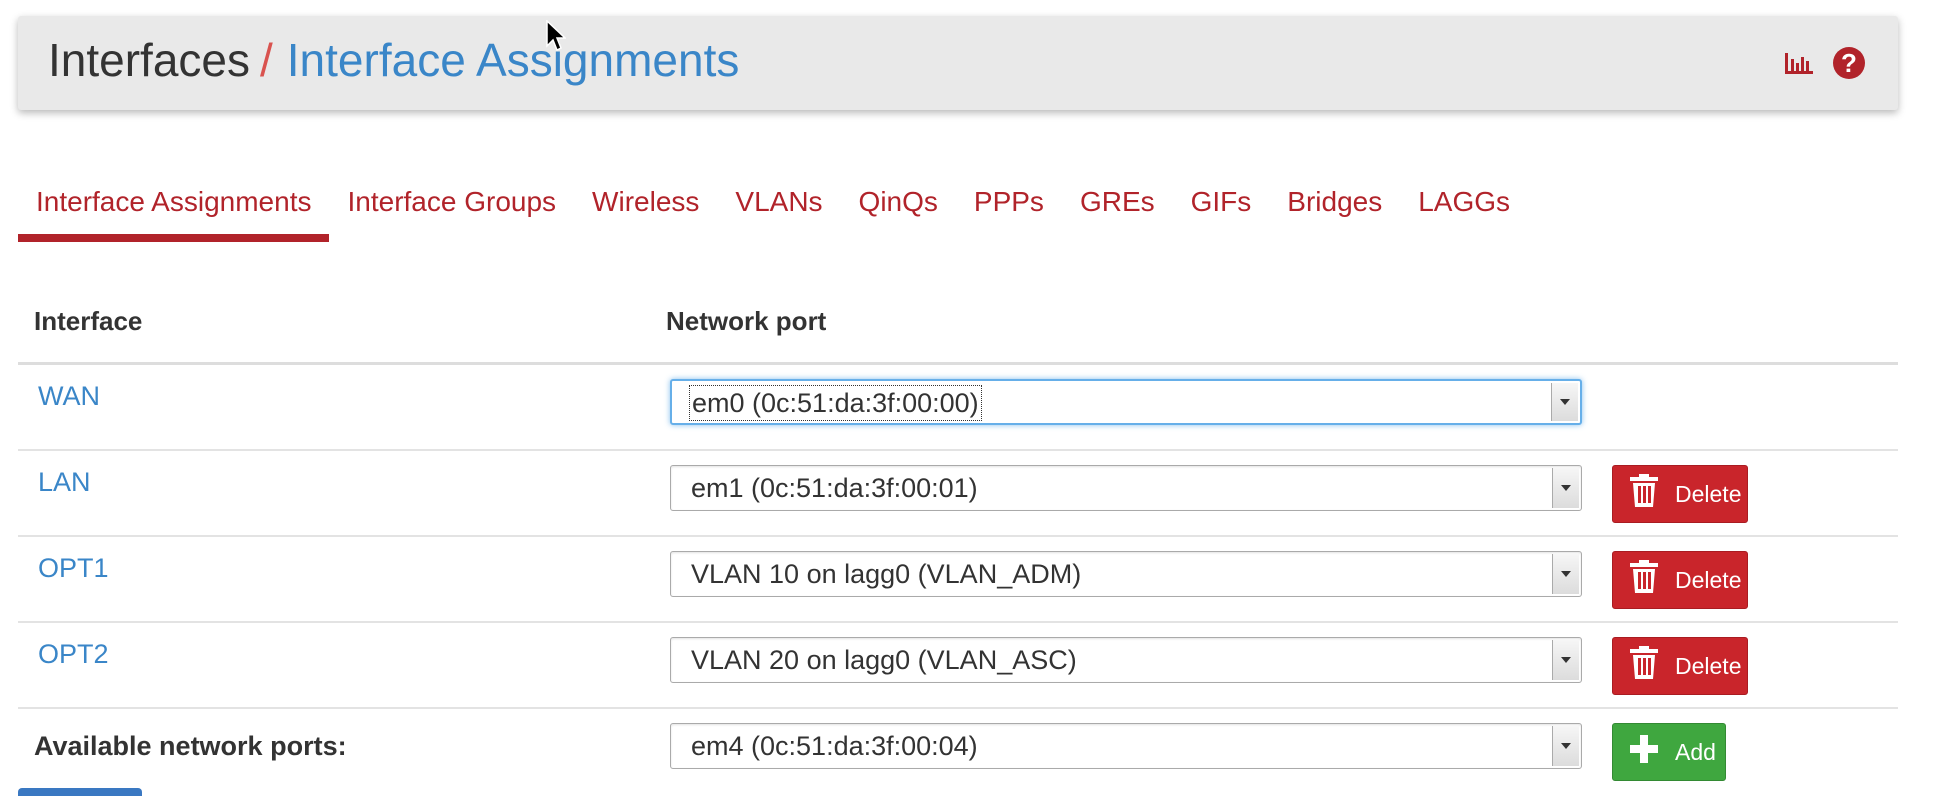 This screenshot has height=796, width=1948. I want to click on help-icon: ?, so click(1849, 63).